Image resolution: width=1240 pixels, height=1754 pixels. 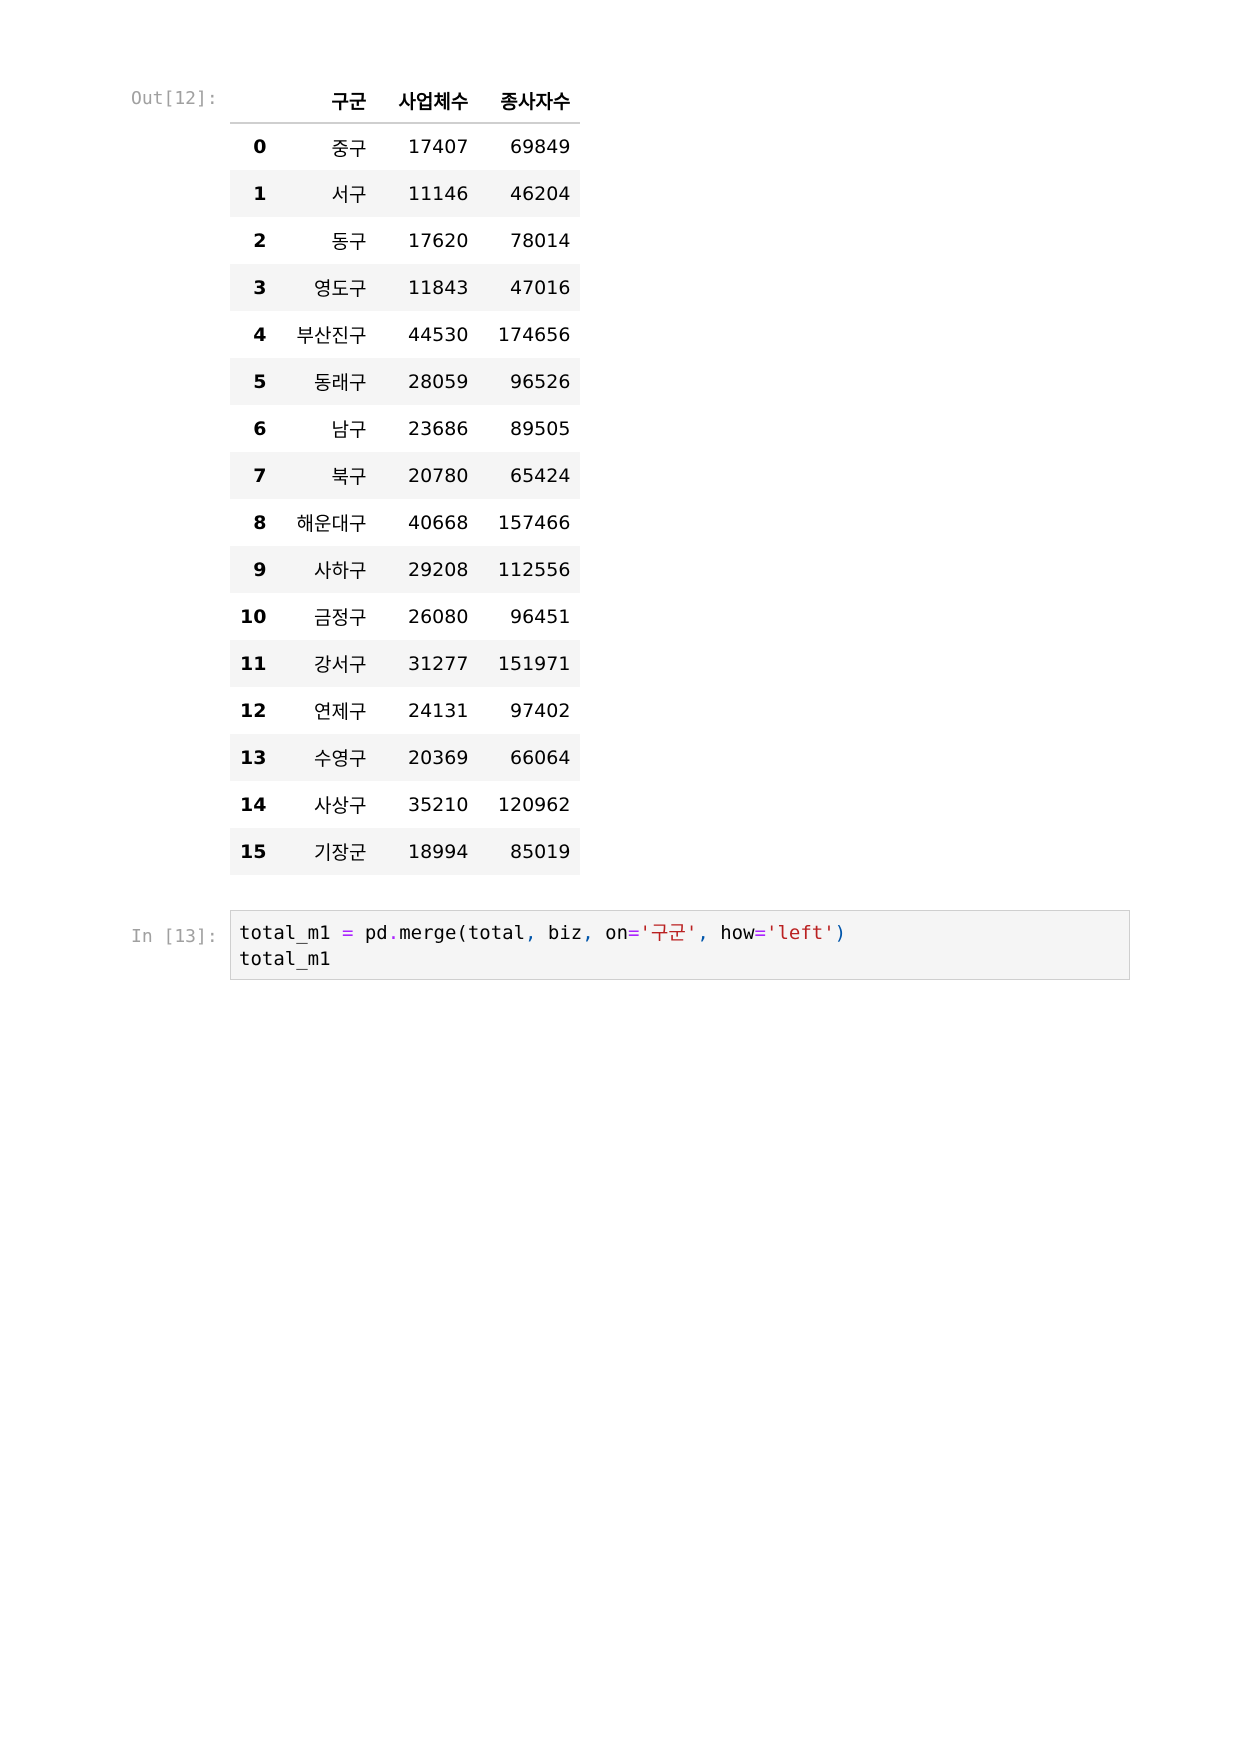 I want to click on cell-employee-count: 151971, so click(x=534, y=663).